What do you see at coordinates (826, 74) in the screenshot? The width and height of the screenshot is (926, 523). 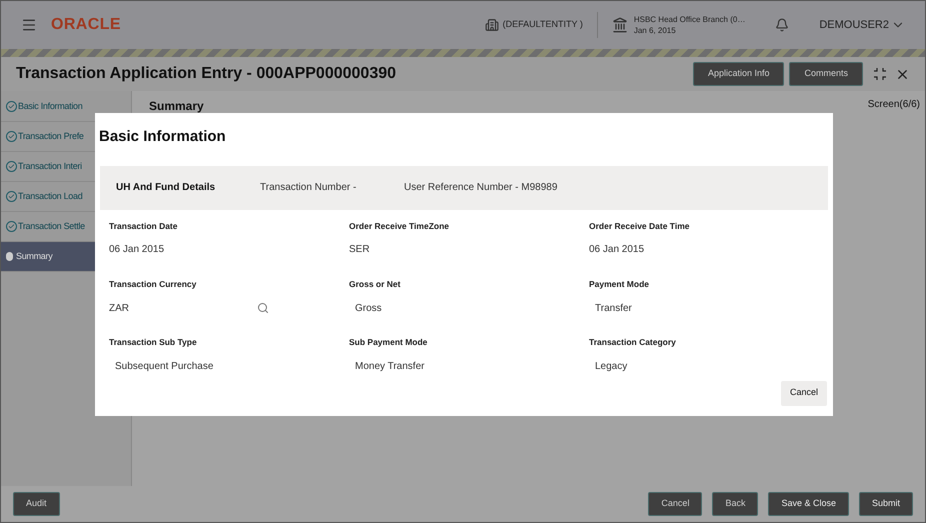 I see `header-action-button: Comments` at bounding box center [826, 74].